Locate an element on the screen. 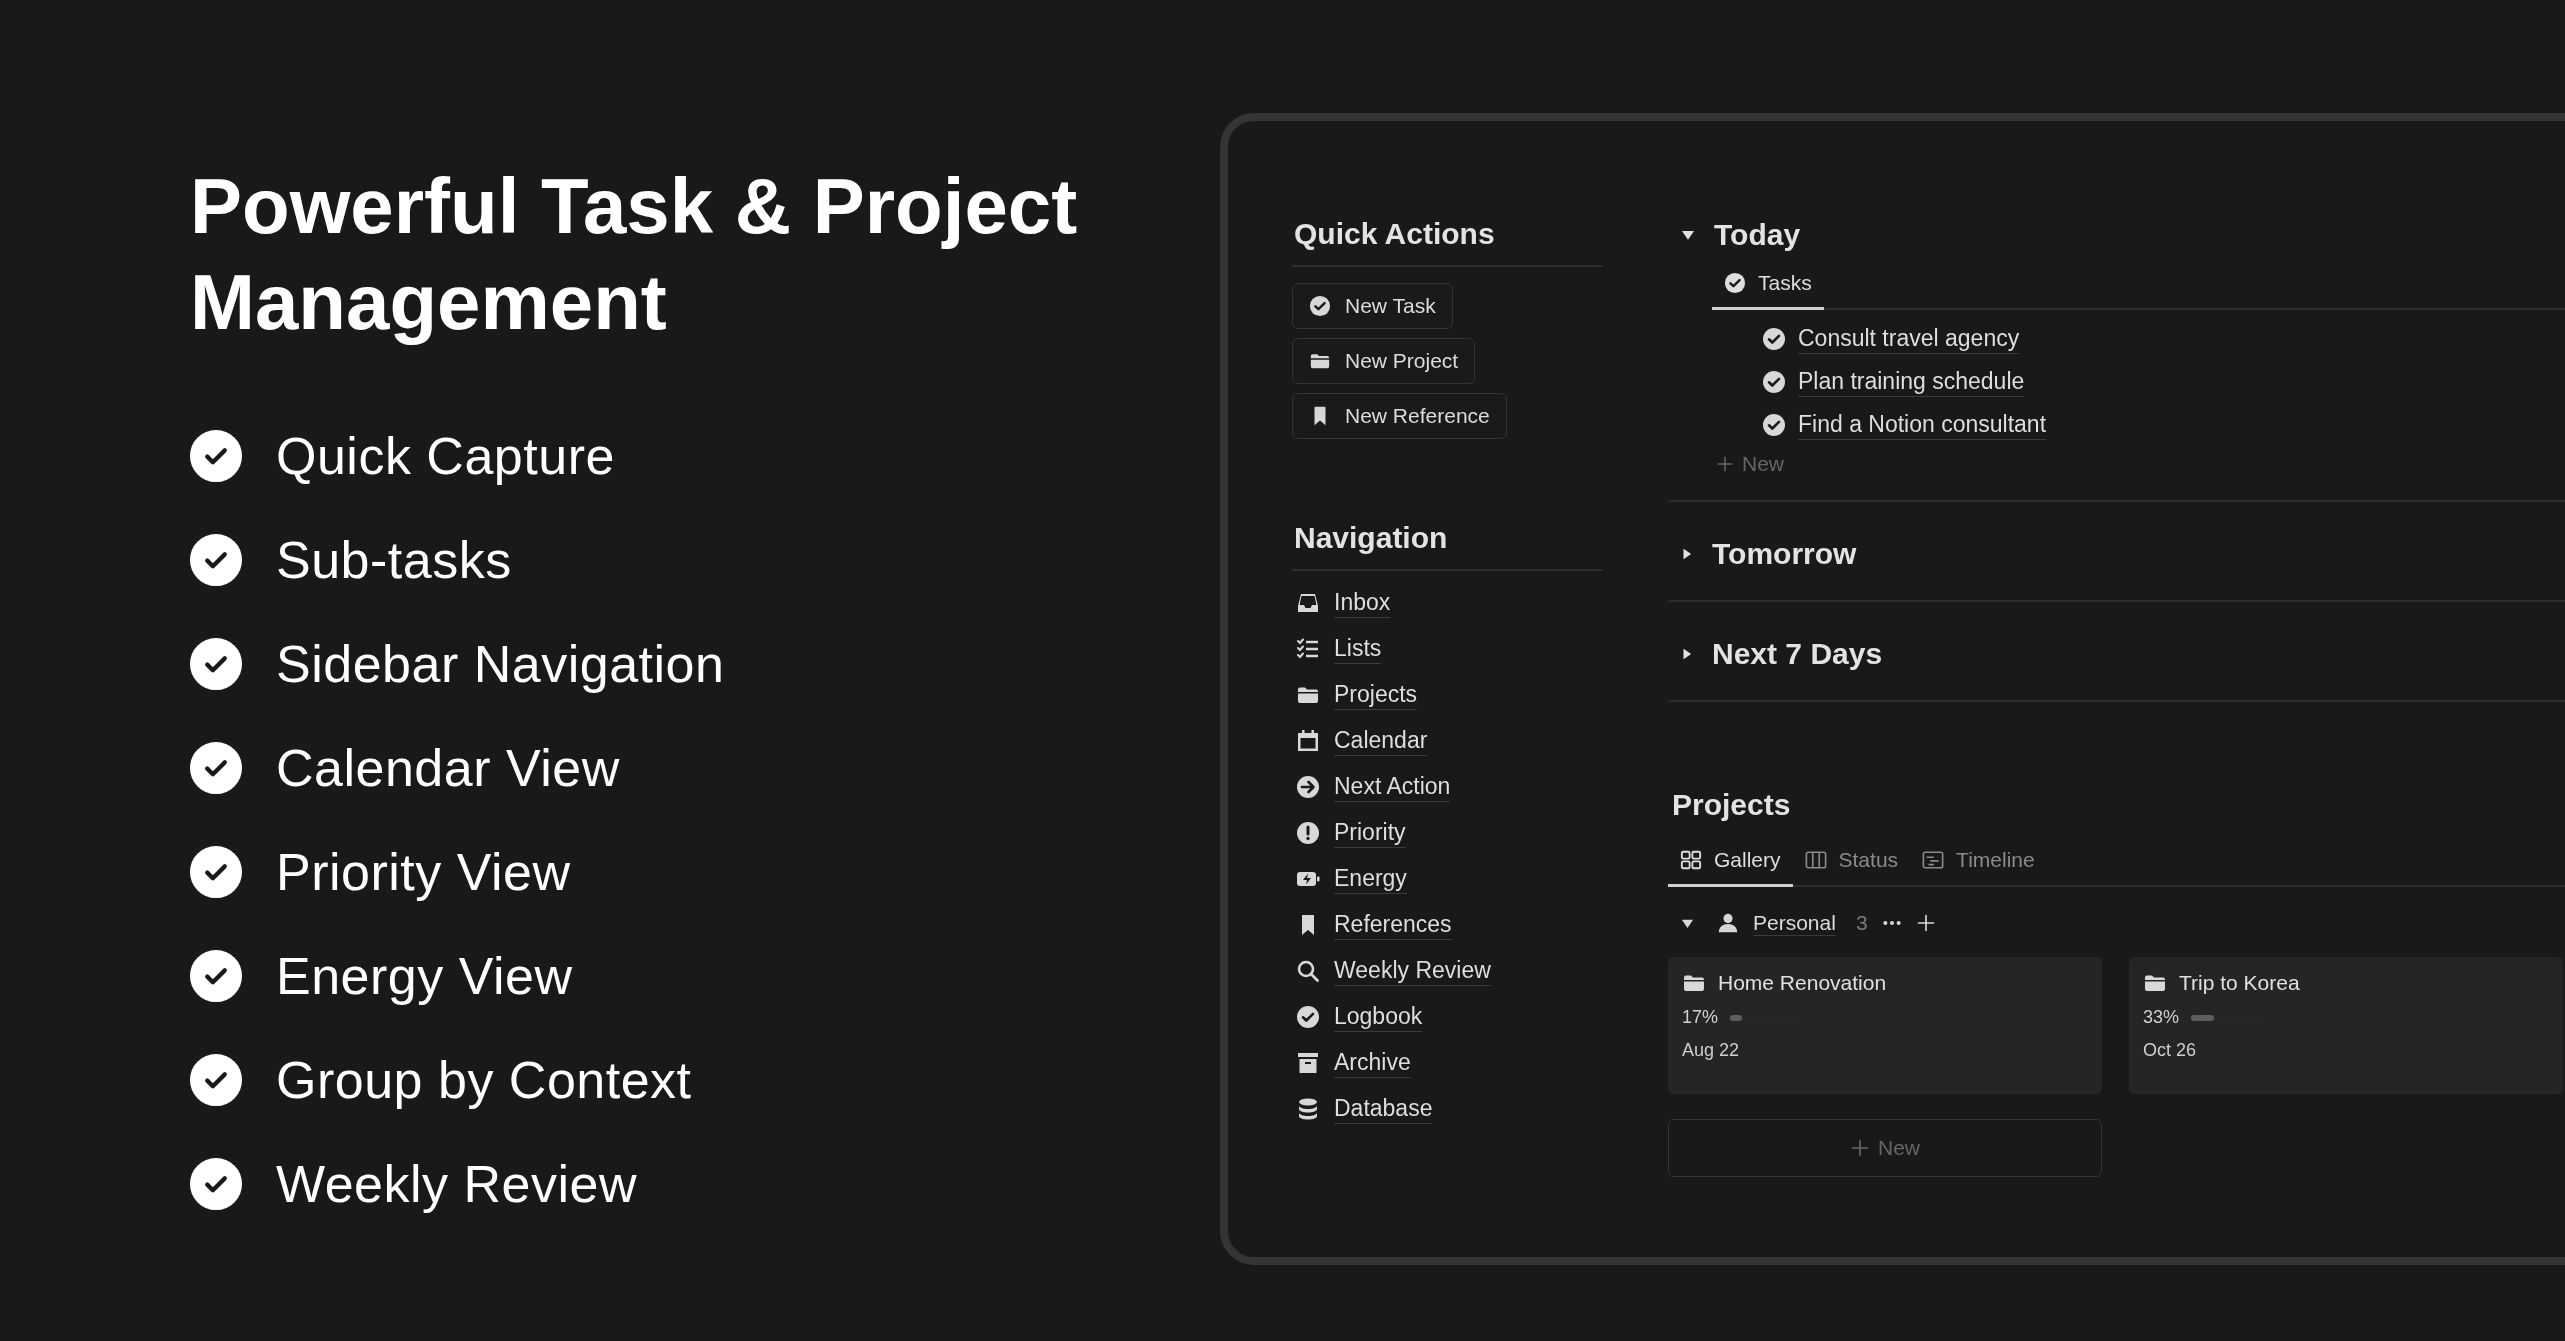  section-heading: Navigation is located at coordinates (1447, 546).